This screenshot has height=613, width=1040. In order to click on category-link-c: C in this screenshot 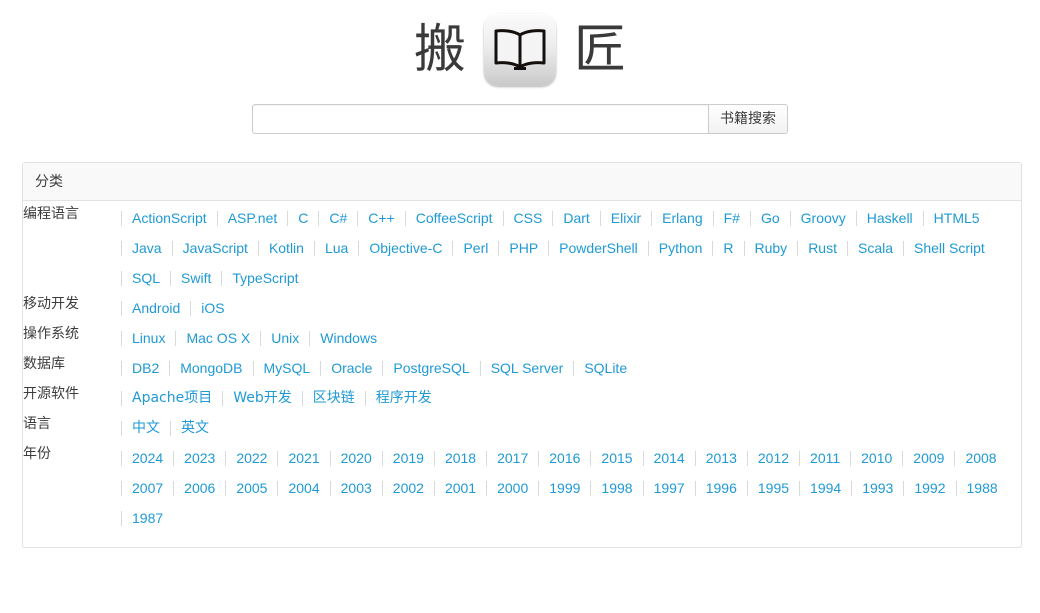, I will do `click(303, 218)`.